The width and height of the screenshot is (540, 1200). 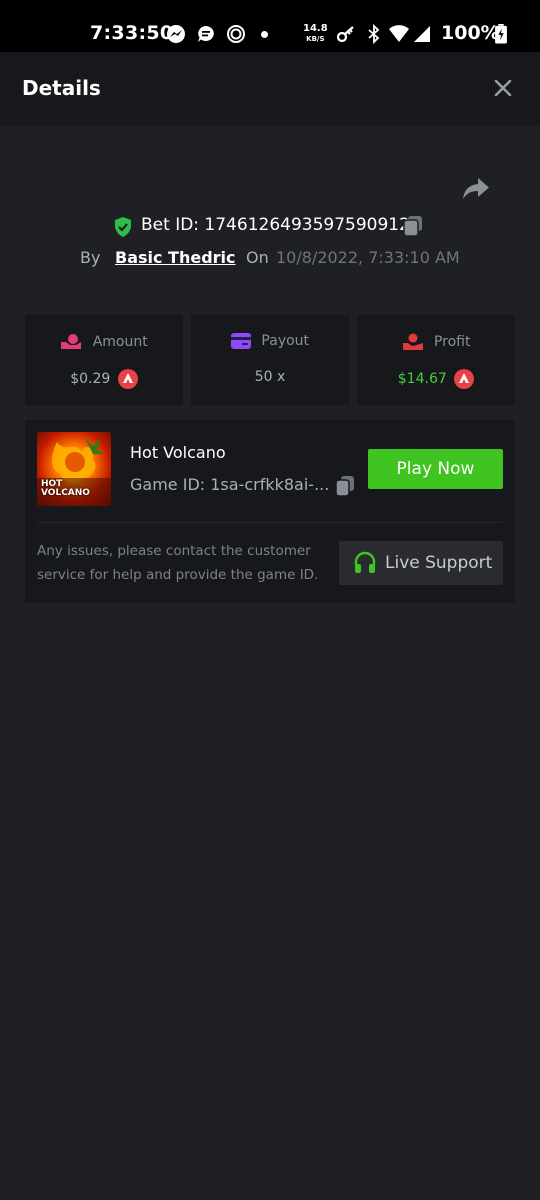 What do you see at coordinates (275, 225) in the screenshot?
I see `bet-id: Bet ID: 1746126493597590912` at bounding box center [275, 225].